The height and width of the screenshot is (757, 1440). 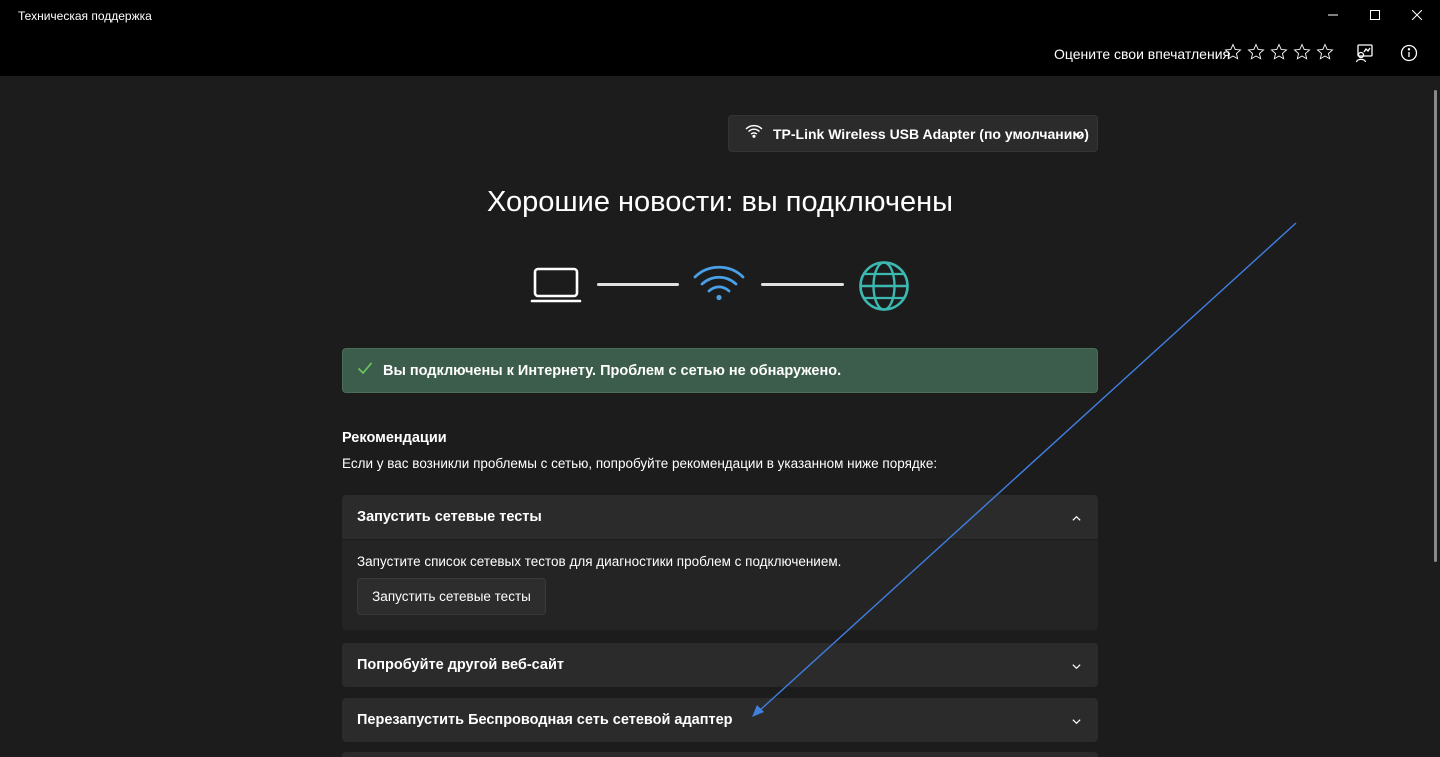 What do you see at coordinates (451, 596) in the screenshot?
I see `run-network-tests-button: Запустить сетевые тесты` at bounding box center [451, 596].